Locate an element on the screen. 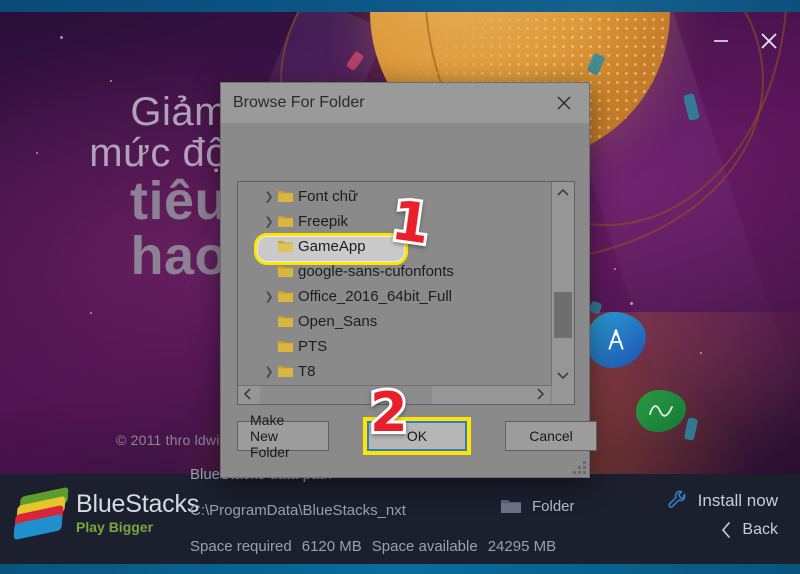 Image resolution: width=800 pixels, height=574 pixels. make-new-folder-button: Make New Folder is located at coordinates (283, 436).